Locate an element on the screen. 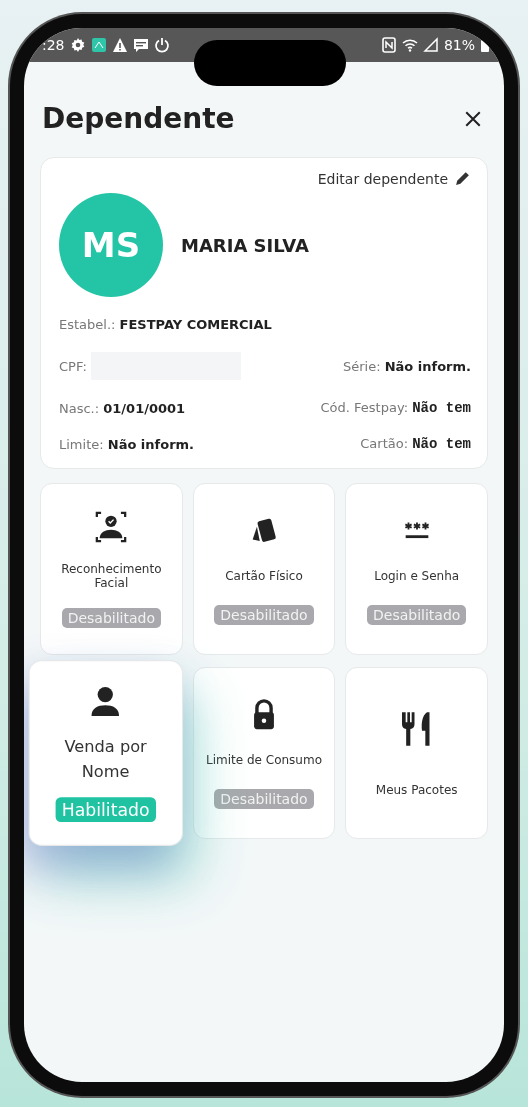  edit-dependent-link: Editar dependente is located at coordinates (394, 178).